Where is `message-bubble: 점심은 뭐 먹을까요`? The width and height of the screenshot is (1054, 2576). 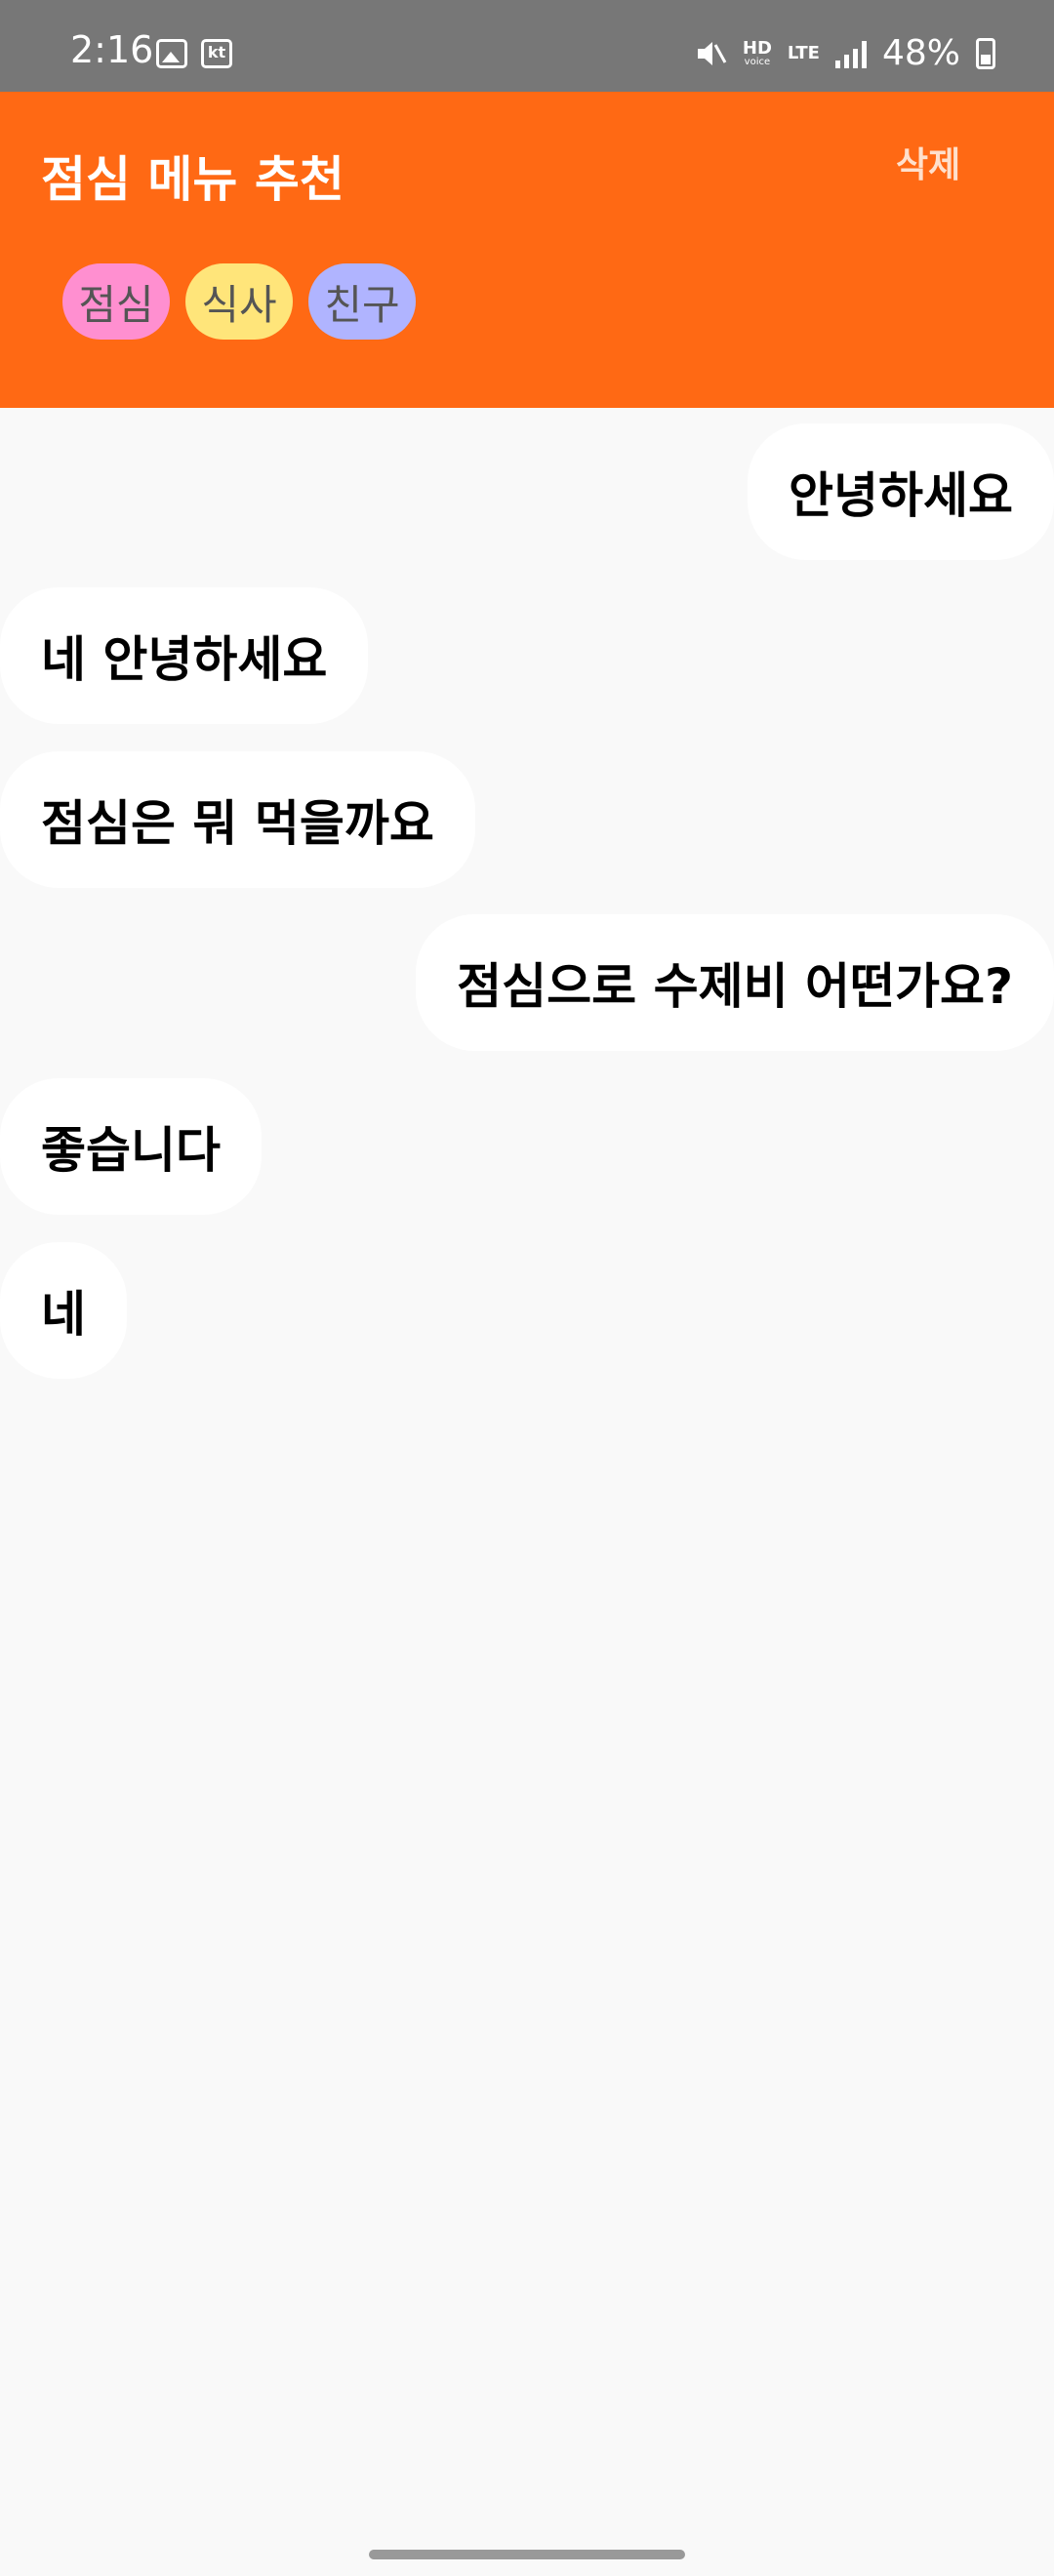 message-bubble: 점심은 뭐 먹을까요 is located at coordinates (237, 819).